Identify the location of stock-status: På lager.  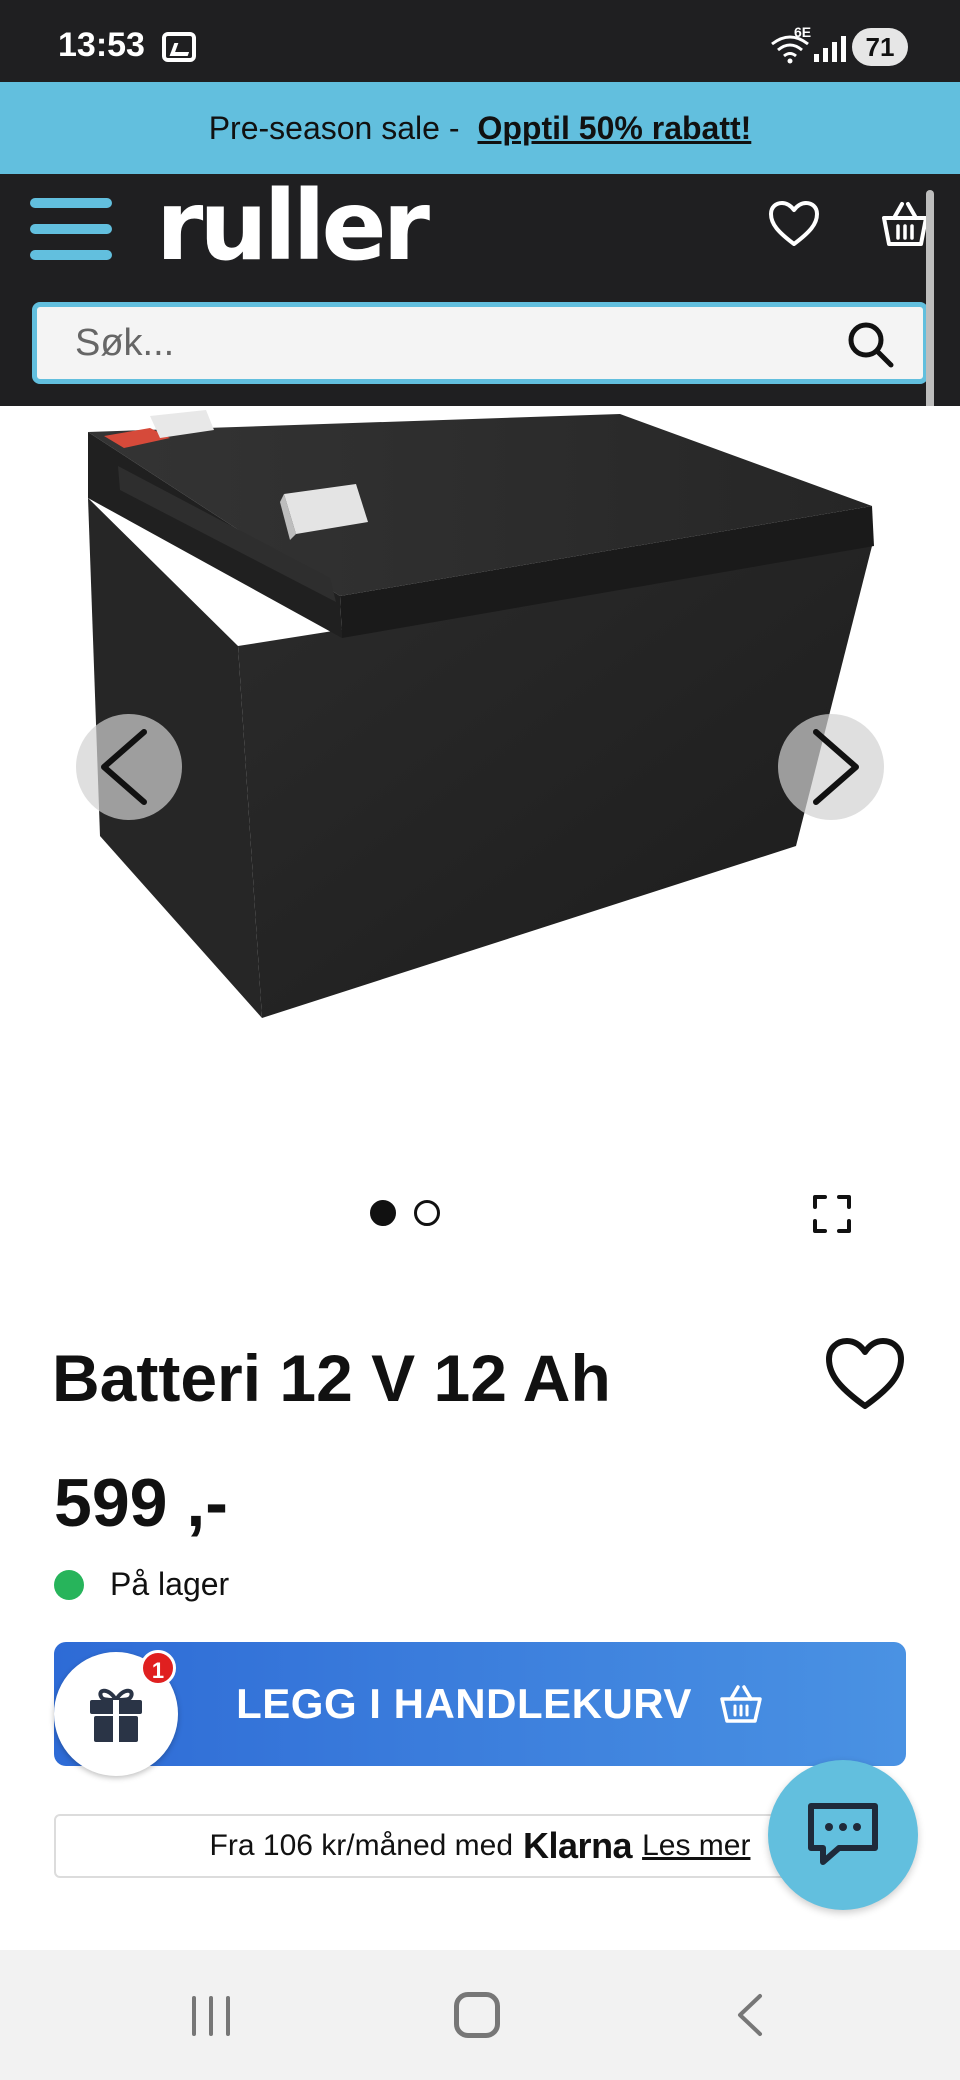
(141, 1584).